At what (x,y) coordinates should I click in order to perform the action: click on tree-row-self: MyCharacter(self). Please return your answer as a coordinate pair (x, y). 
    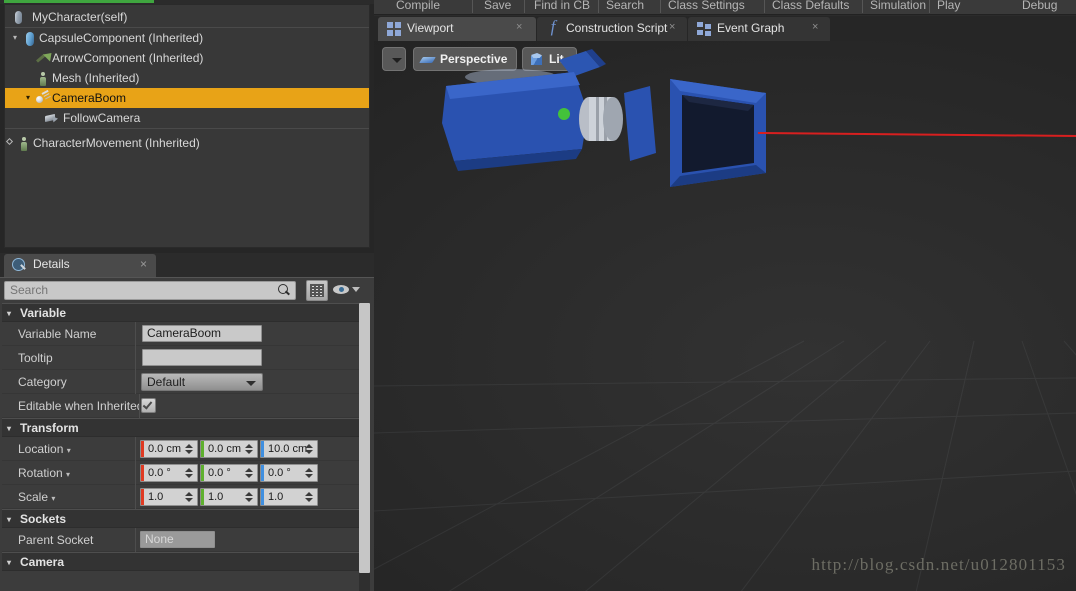
    Looking at the image, I should click on (187, 17).